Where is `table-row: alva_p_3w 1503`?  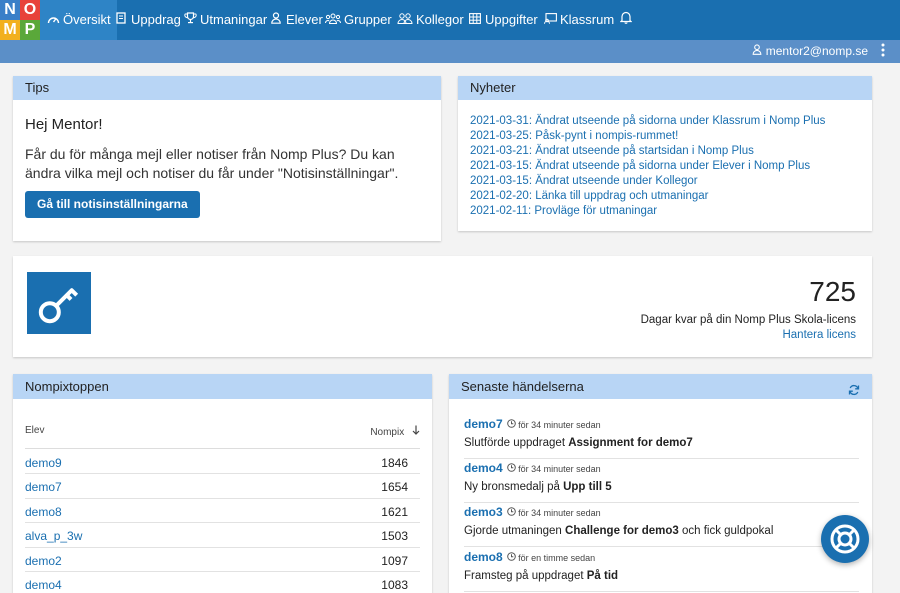 table-row: alva_p_3w 1503 is located at coordinates (222, 535).